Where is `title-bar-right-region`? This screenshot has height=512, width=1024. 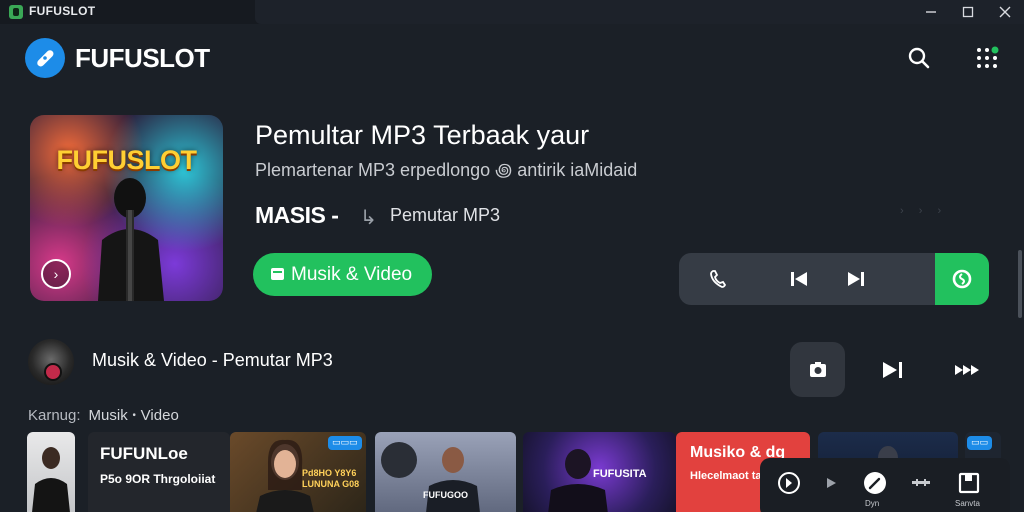 title-bar-right-region is located at coordinates (639, 12).